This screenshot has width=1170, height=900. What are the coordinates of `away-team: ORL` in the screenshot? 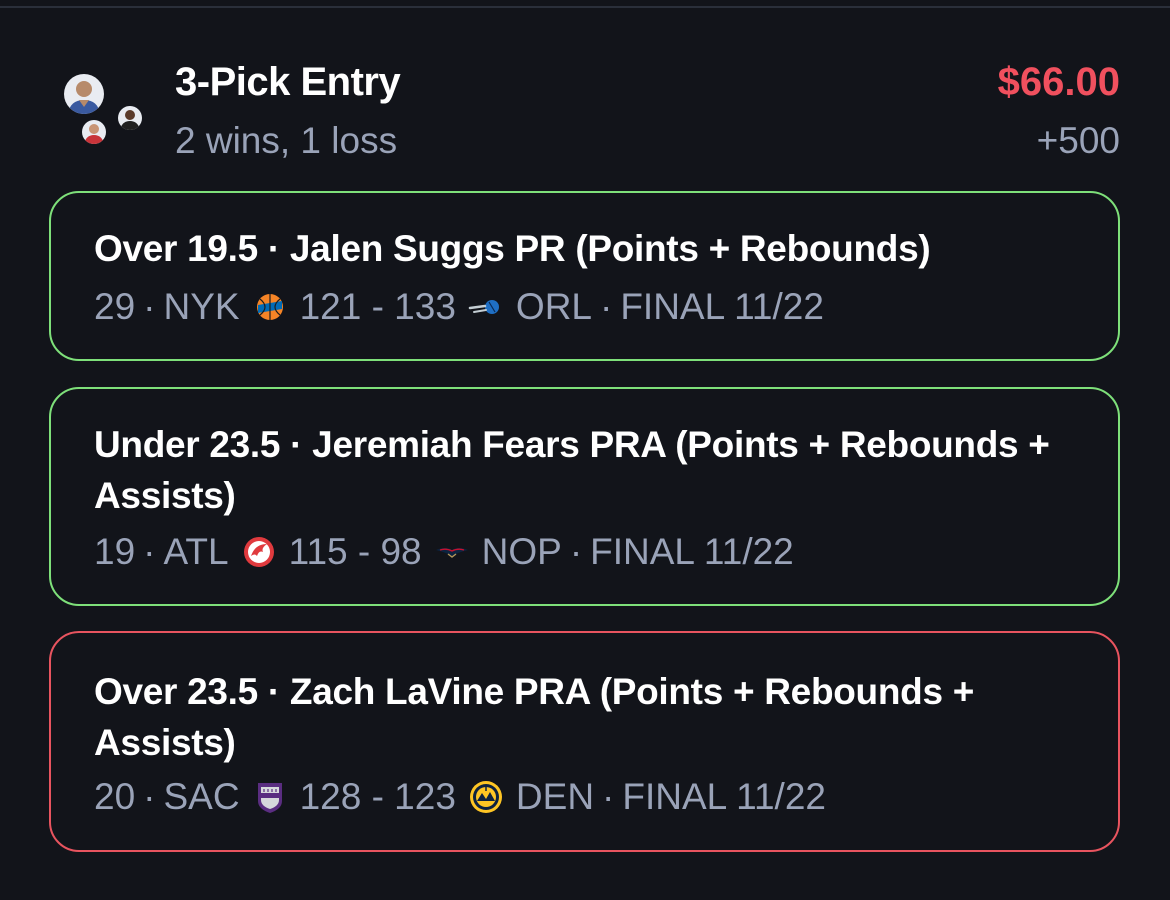 It's located at (553, 306).